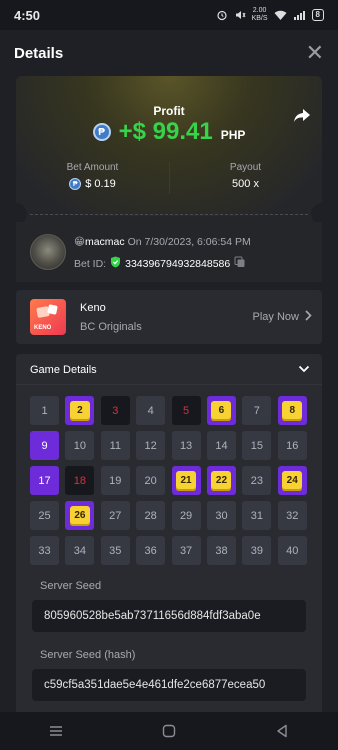 The height and width of the screenshot is (750, 338). I want to click on battery-icon: 8, so click(317, 15).